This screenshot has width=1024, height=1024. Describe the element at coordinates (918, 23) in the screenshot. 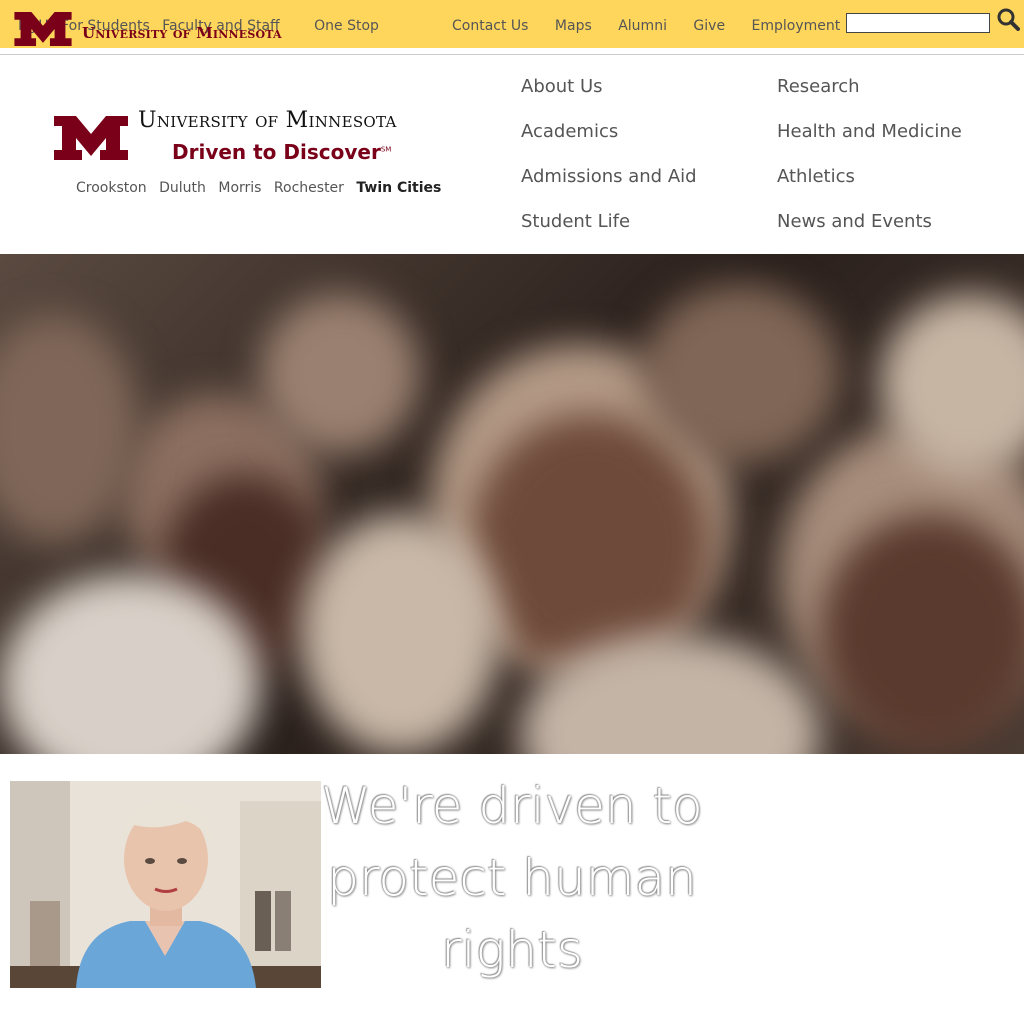

I see `search-input` at that location.